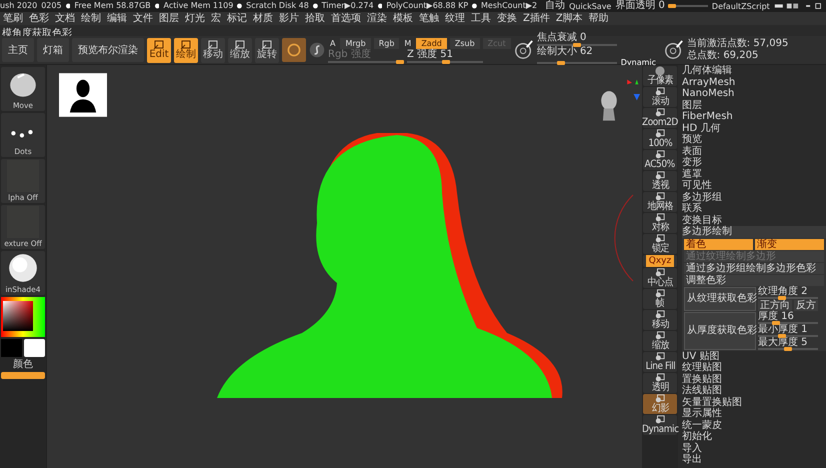 This screenshot has width=826, height=468. Describe the element at coordinates (536, 18) in the screenshot. I see `menu-item: Z插件` at that location.